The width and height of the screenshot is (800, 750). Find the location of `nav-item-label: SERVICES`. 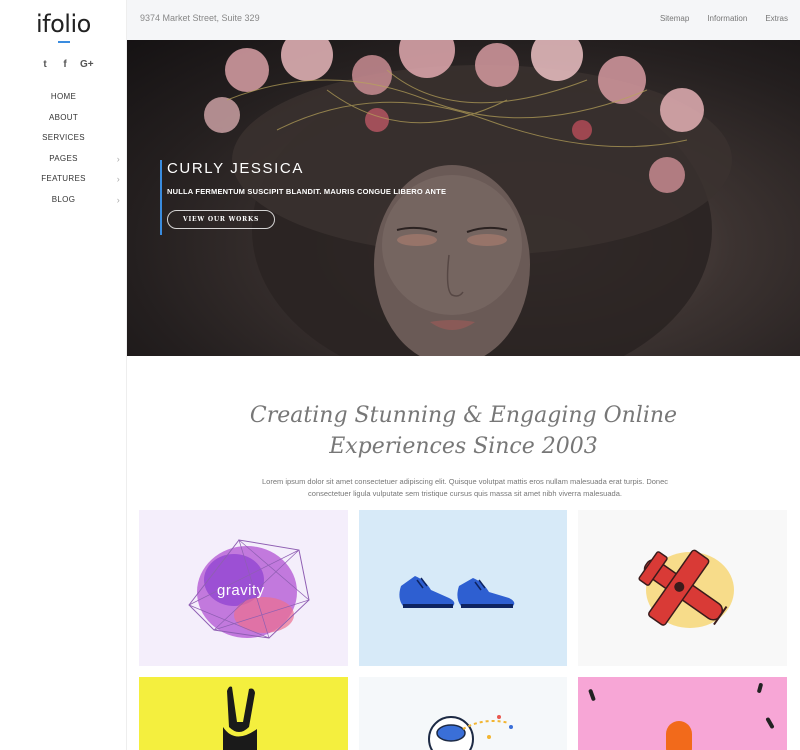

nav-item-label: SERVICES is located at coordinates (63, 137).